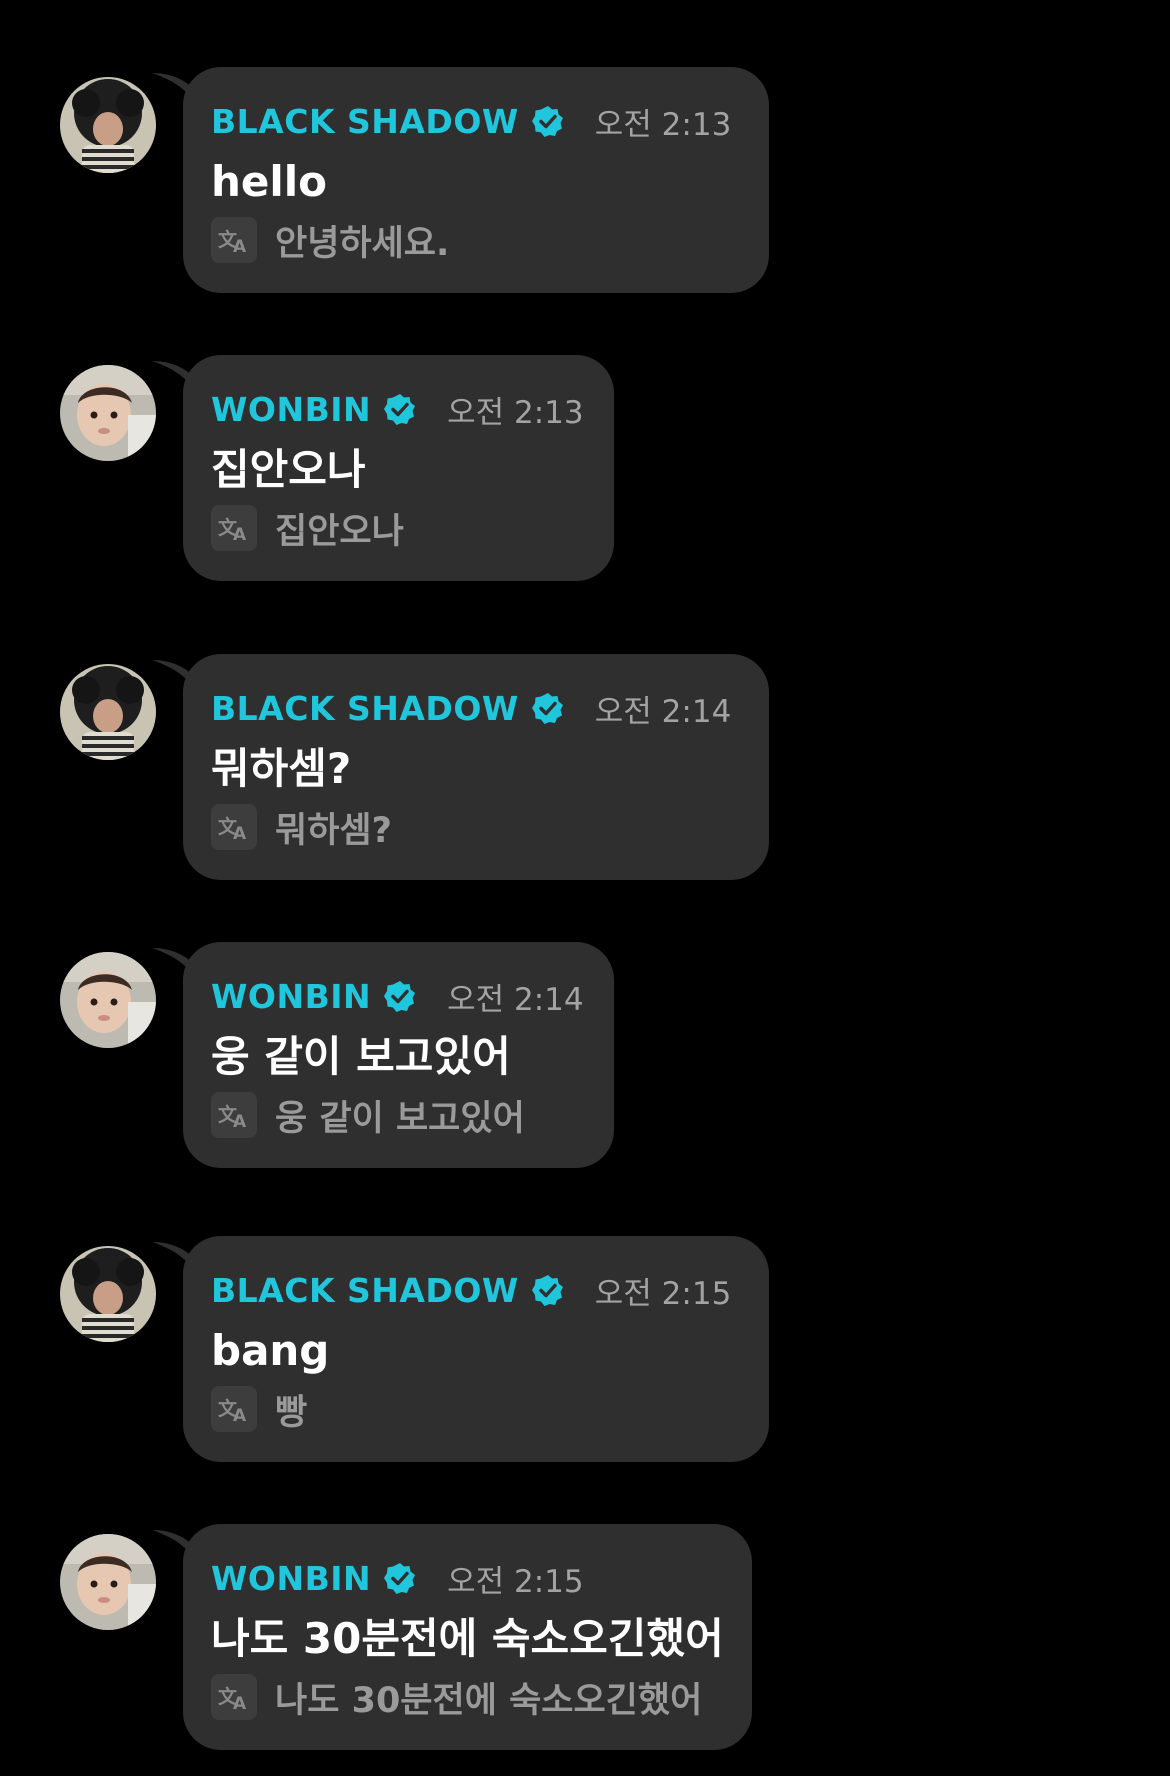 This screenshot has height=1776, width=1170. Describe the element at coordinates (476, 1349) in the screenshot. I see `message-bubble: BLACK SHADOW 오전 2:15 bang 文 A 빵` at that location.